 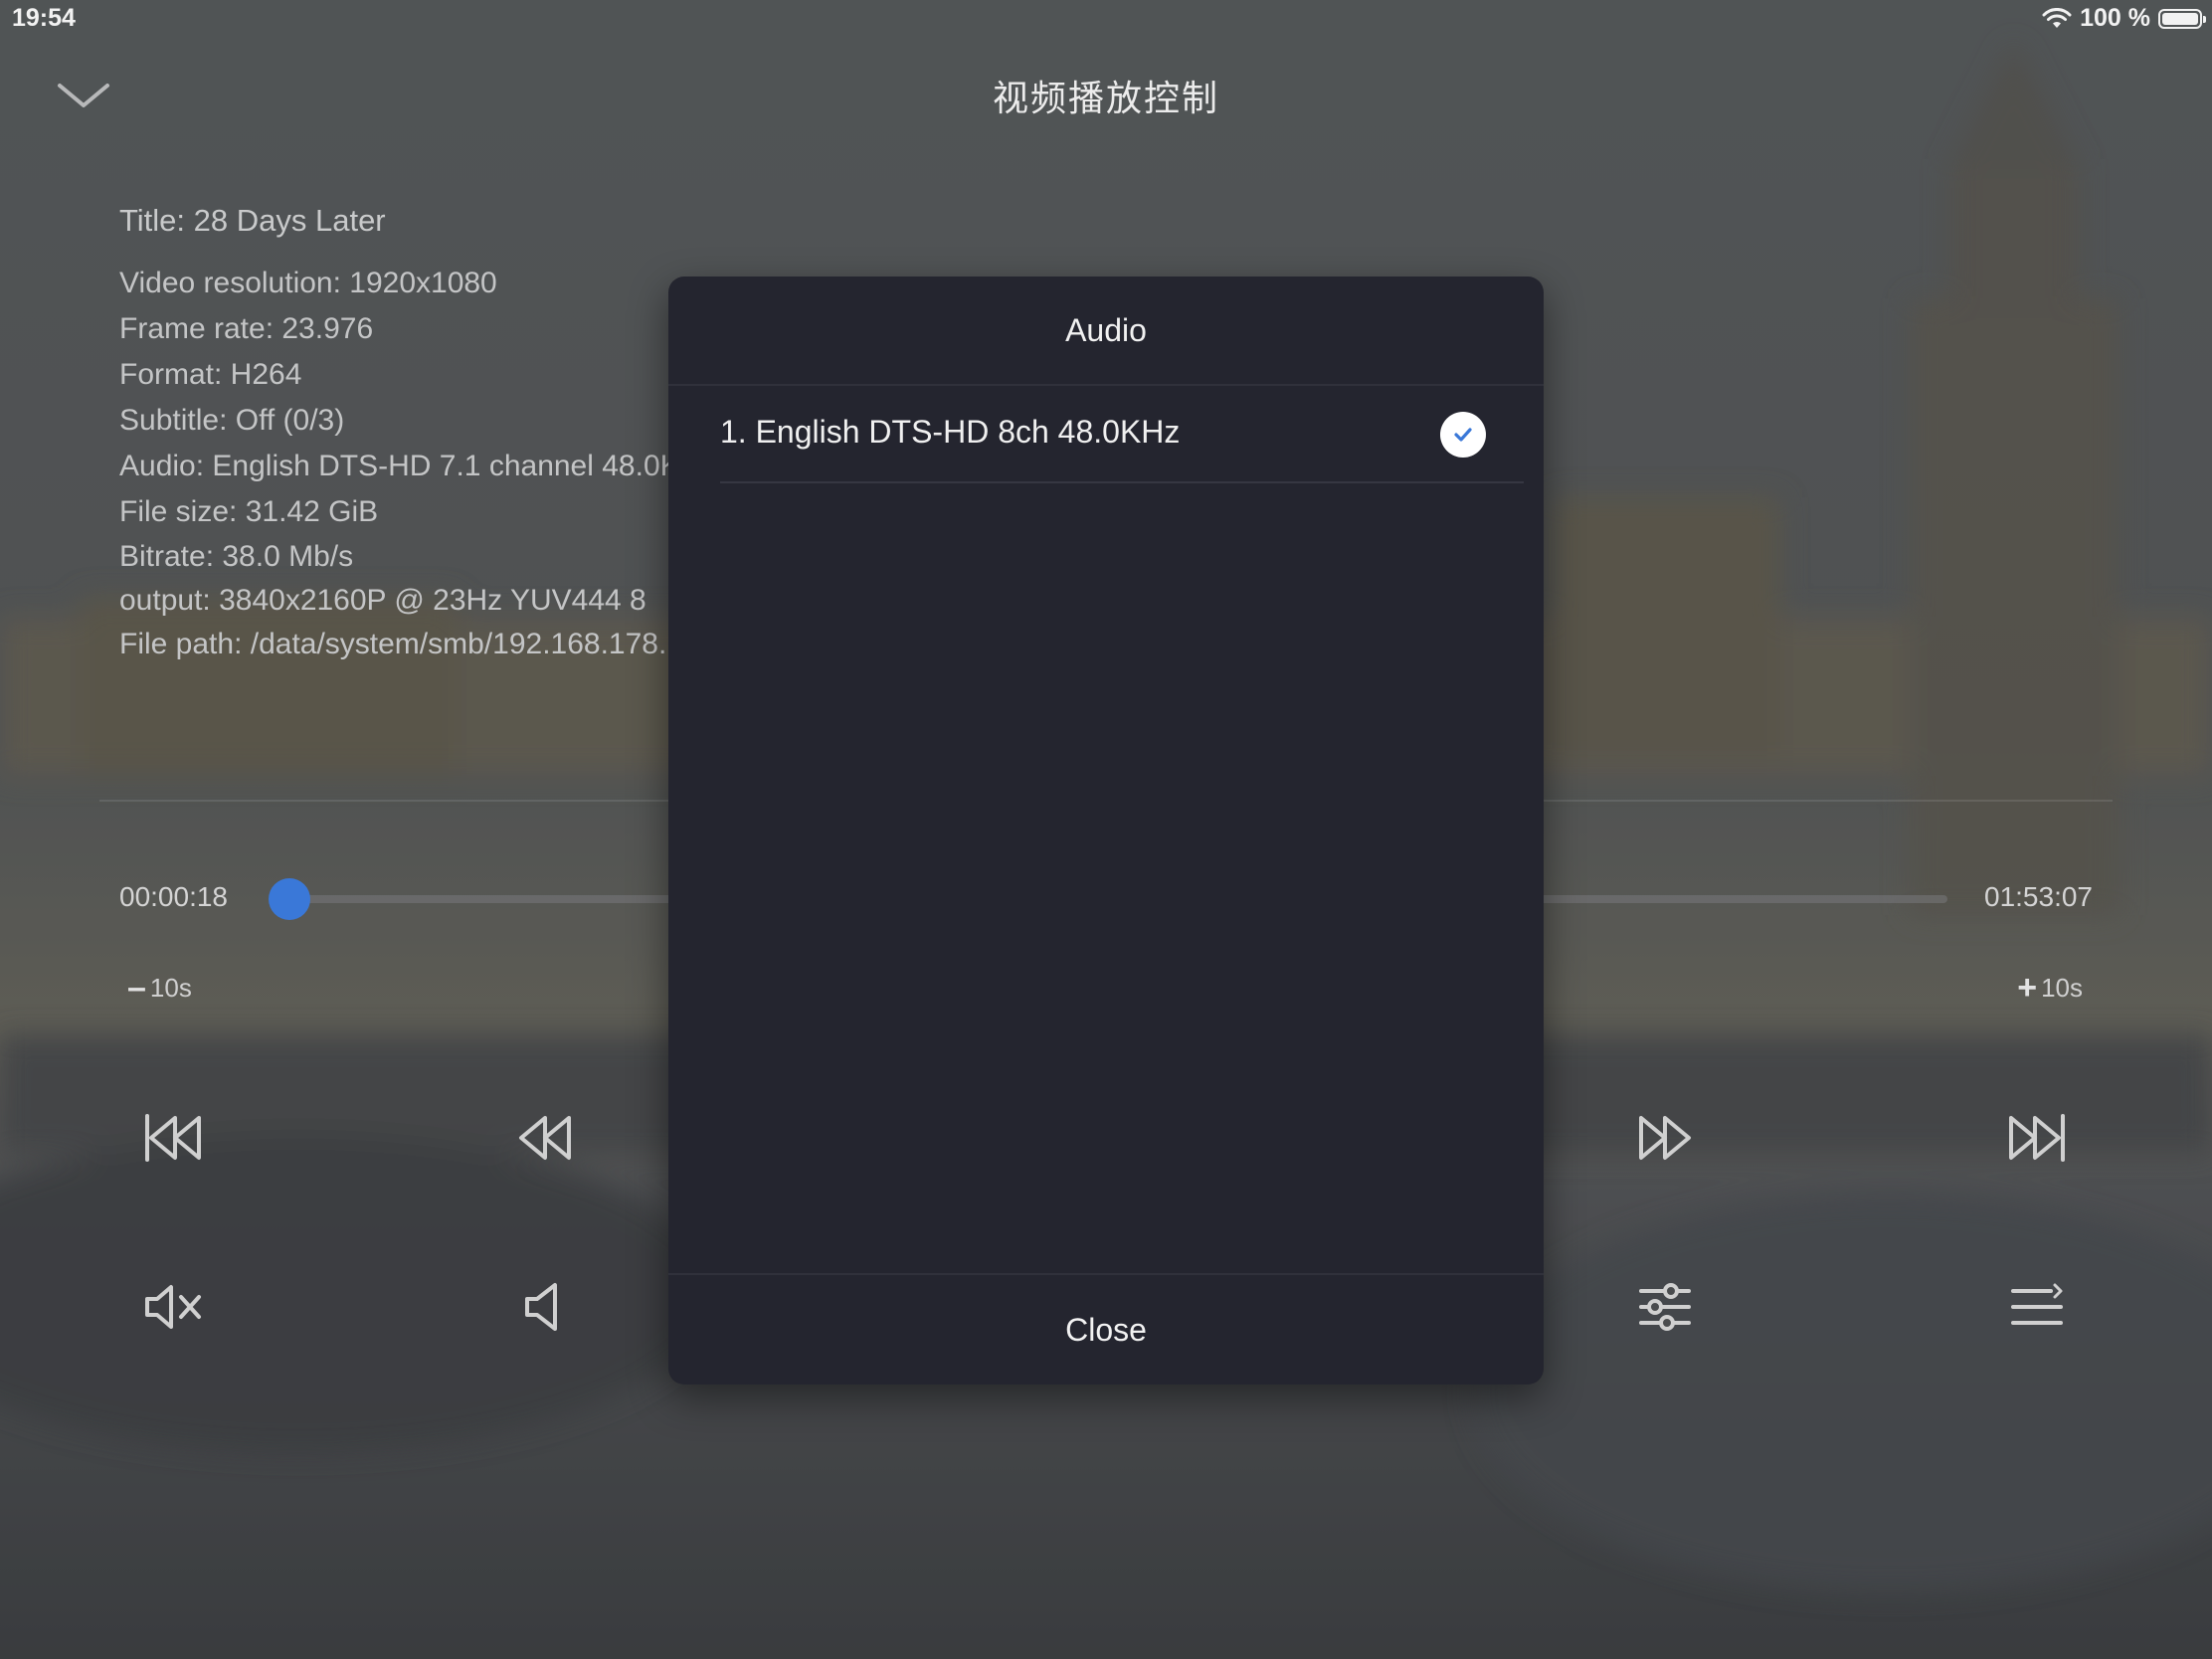 What do you see at coordinates (1106, 1329) in the screenshot?
I see `close-button: Close` at bounding box center [1106, 1329].